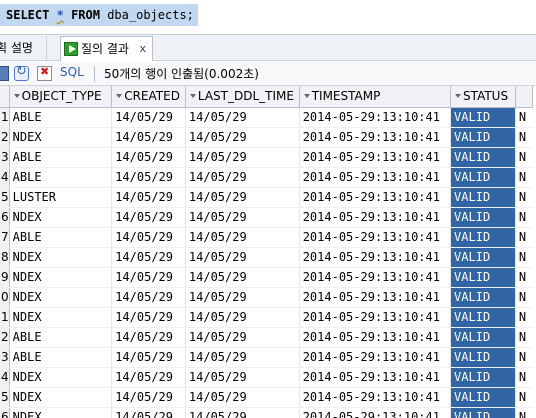  I want to click on row-number: 9, so click(5, 277).